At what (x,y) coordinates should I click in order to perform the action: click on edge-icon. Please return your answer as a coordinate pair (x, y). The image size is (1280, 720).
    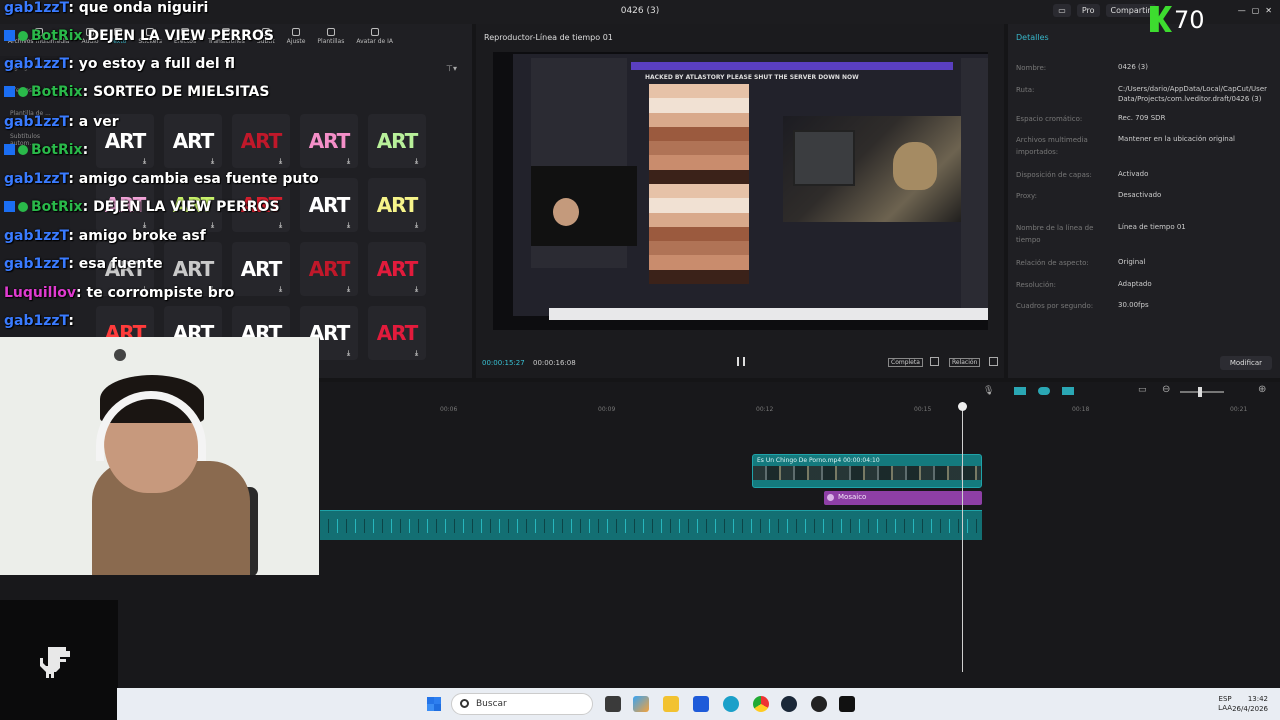
    Looking at the image, I should click on (731, 704).